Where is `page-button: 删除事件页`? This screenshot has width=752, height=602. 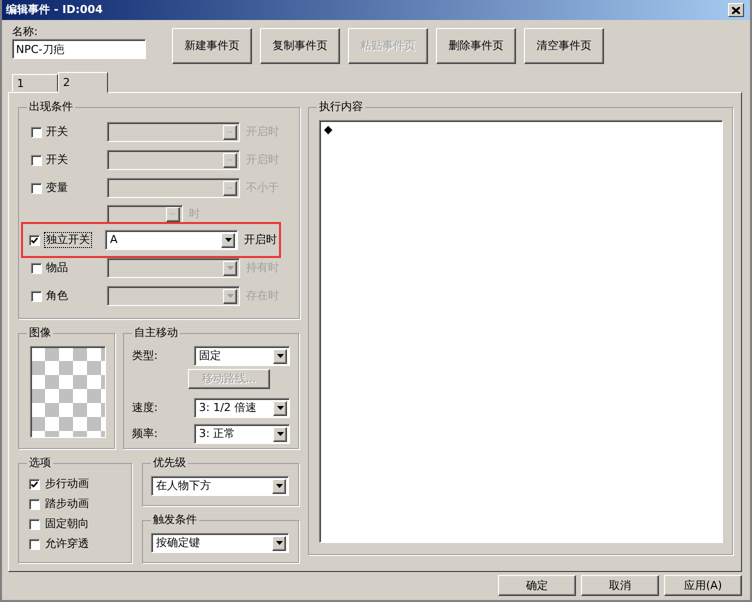
page-button: 删除事件页 is located at coordinates (476, 46).